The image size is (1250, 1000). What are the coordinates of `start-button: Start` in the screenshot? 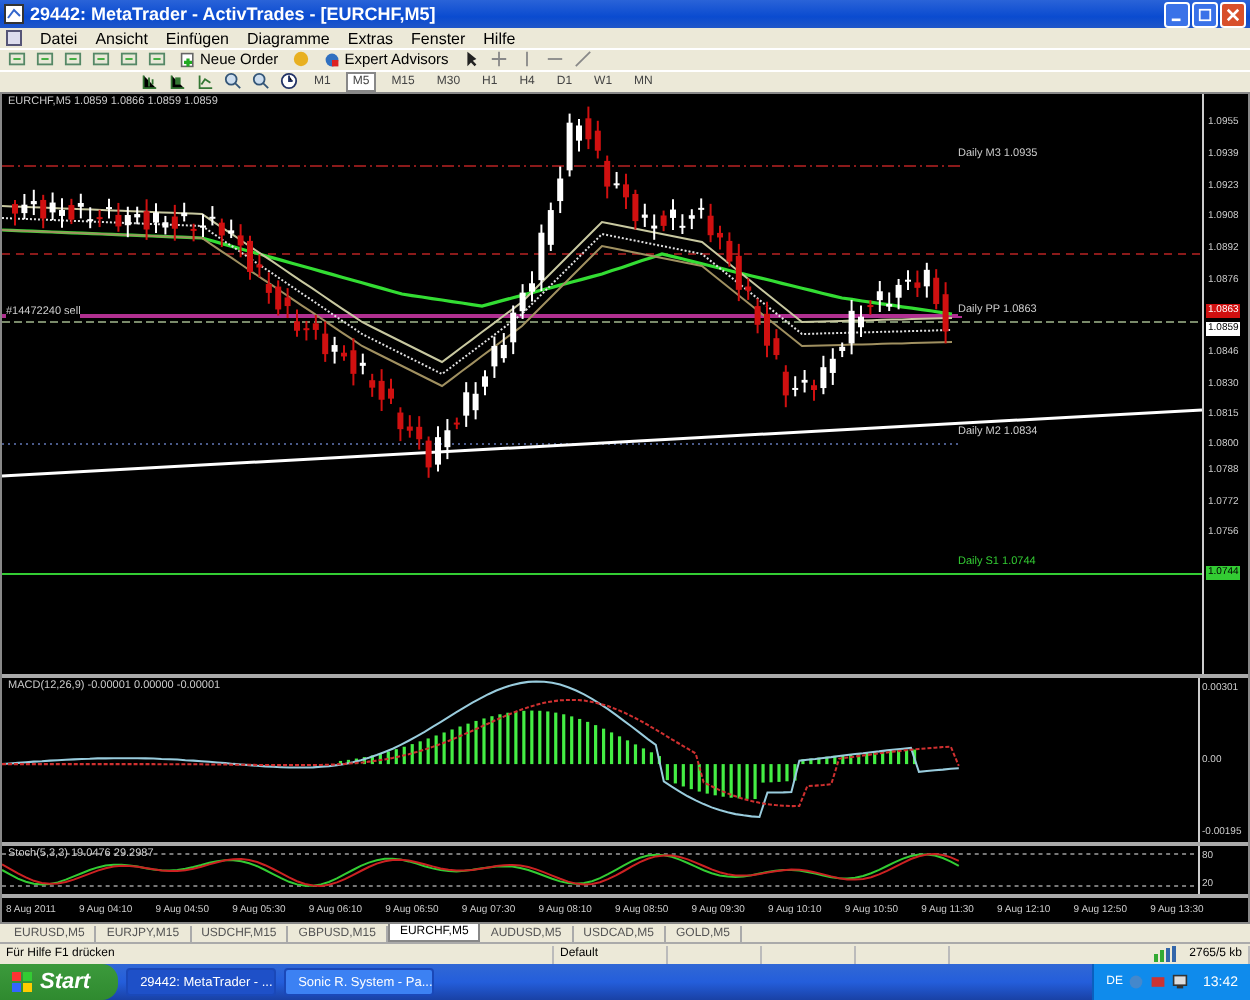 It's located at (59, 982).